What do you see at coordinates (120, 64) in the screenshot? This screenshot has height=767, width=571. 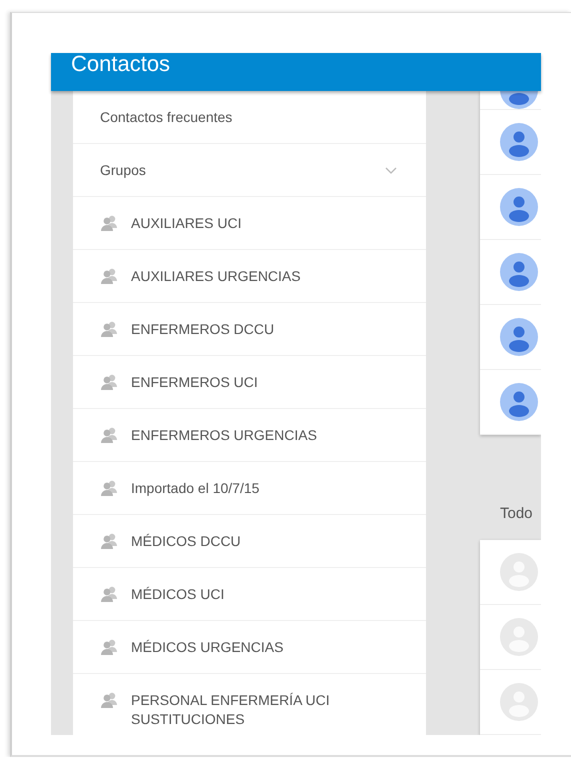 I see `header-title: Contactos` at bounding box center [120, 64].